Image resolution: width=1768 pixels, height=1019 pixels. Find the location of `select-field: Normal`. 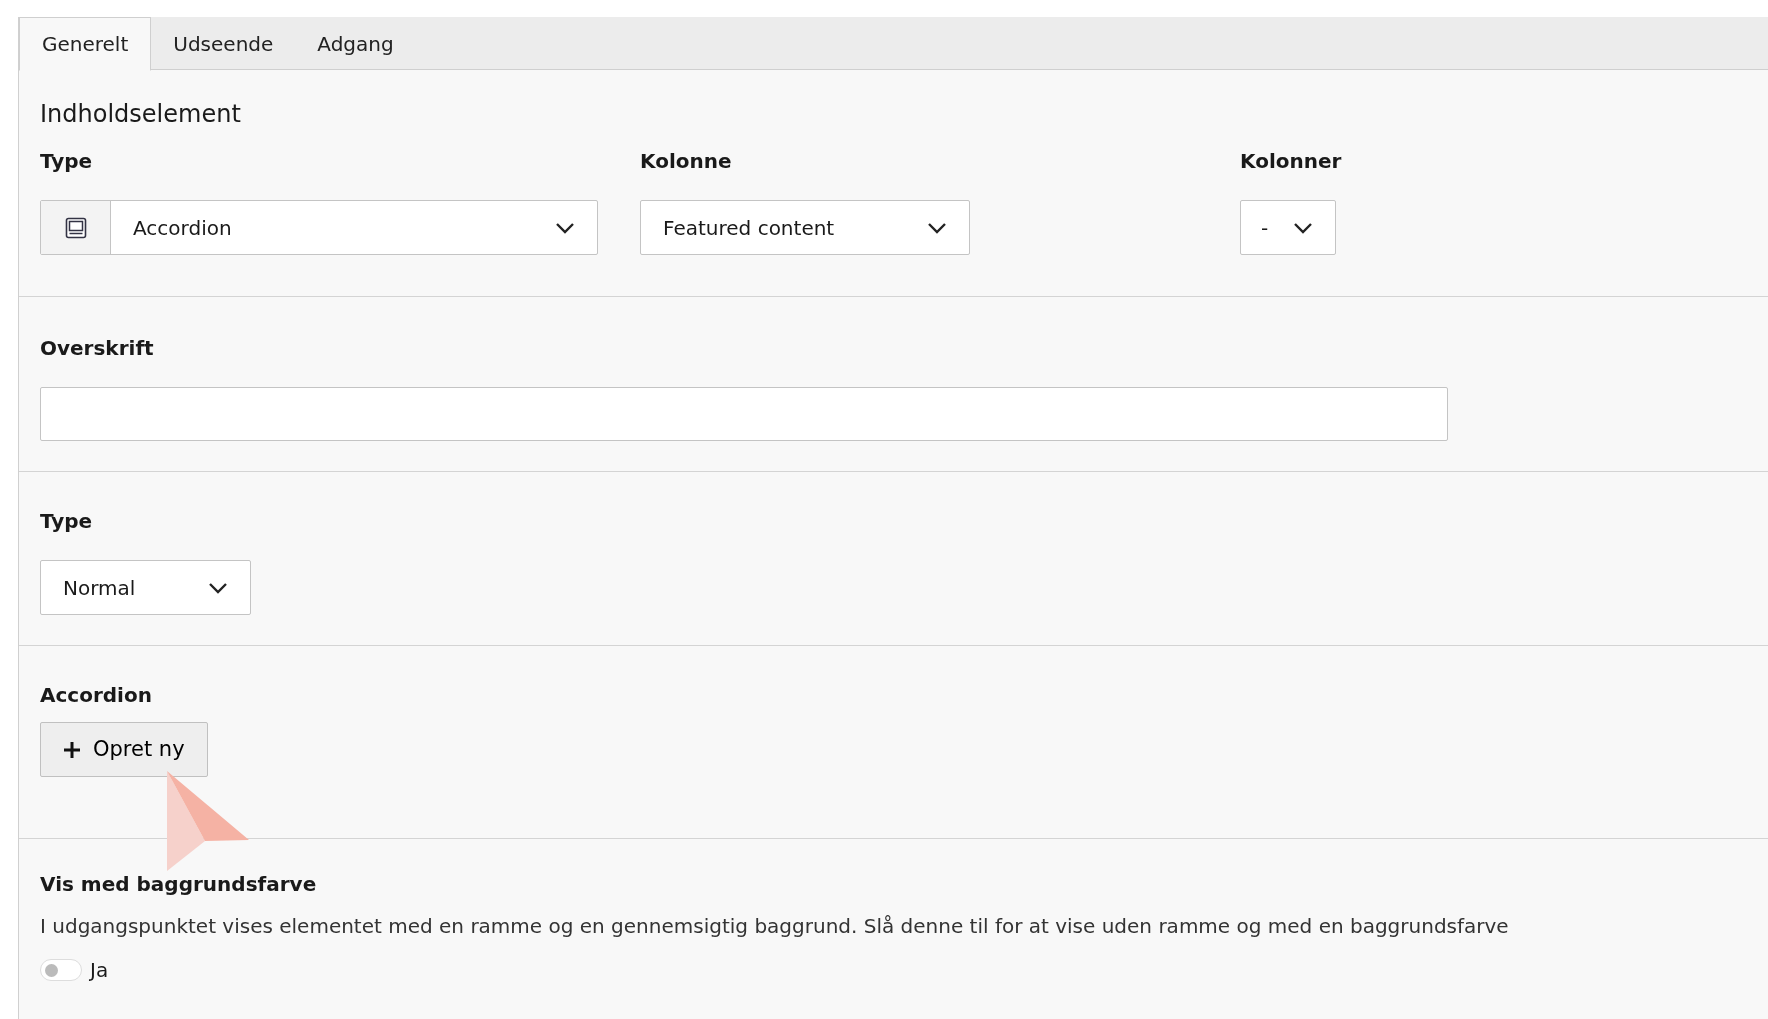

select-field: Normal is located at coordinates (145, 587).